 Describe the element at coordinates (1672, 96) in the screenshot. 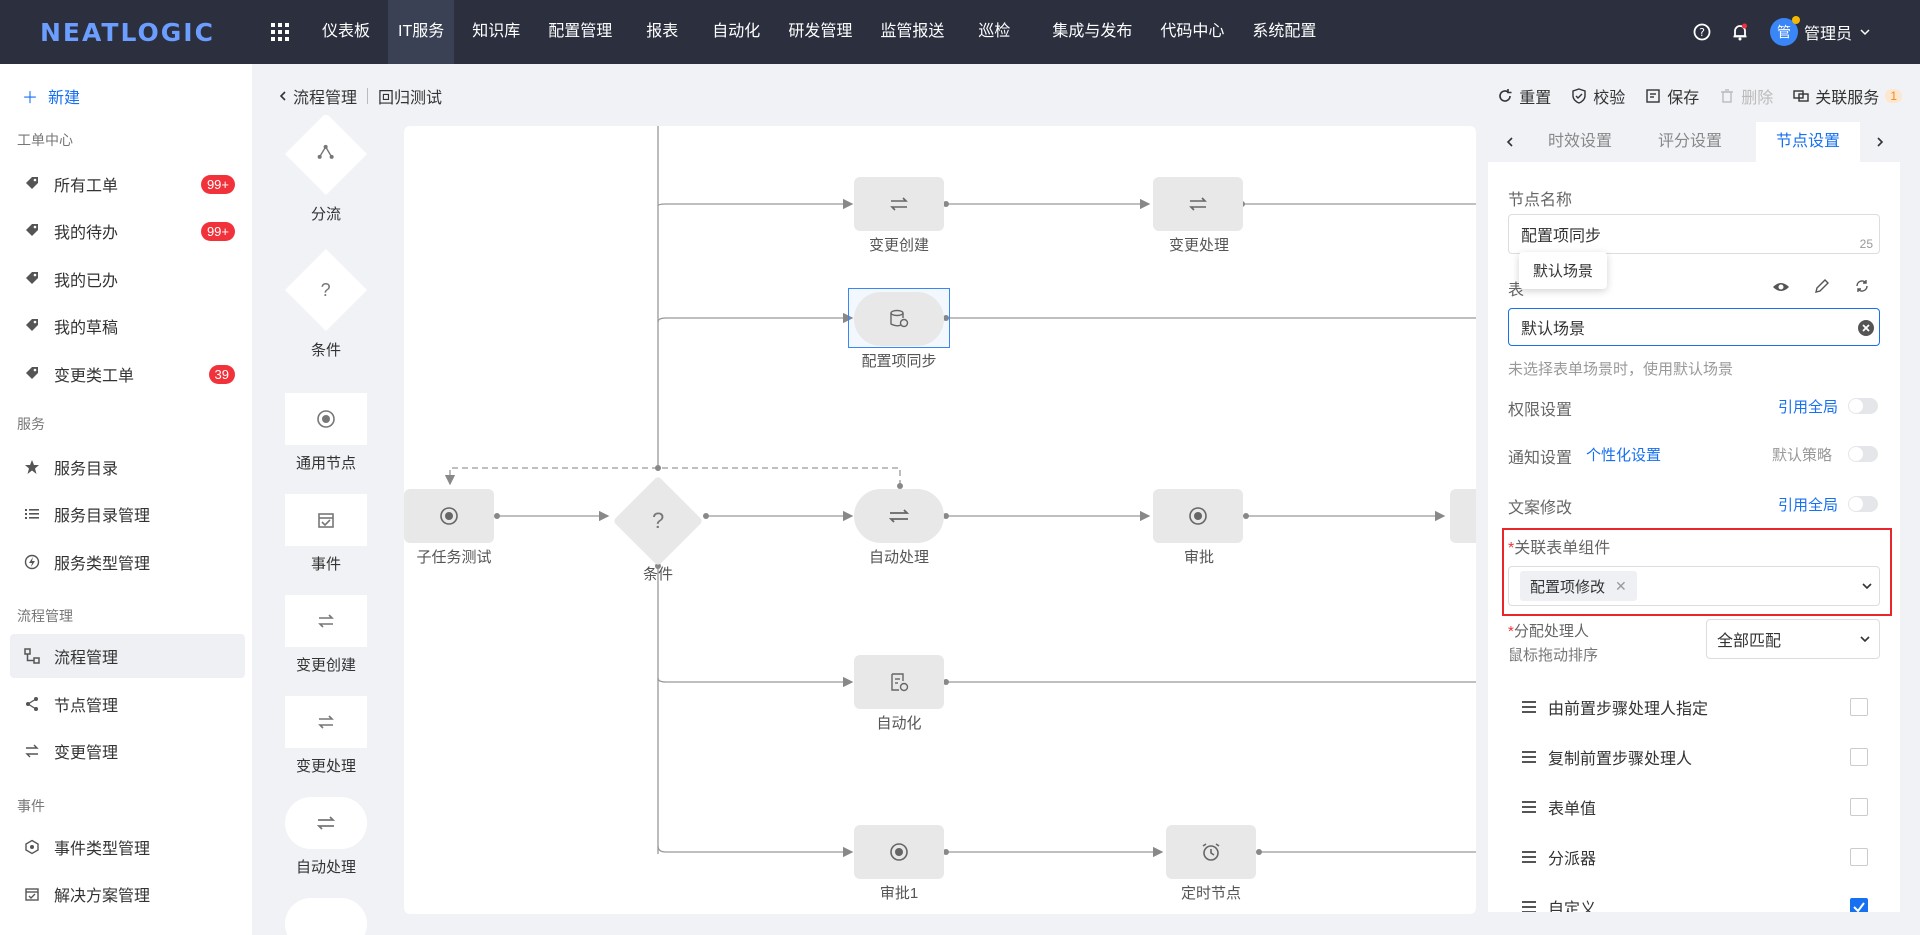

I see `save-button: 保存` at that location.